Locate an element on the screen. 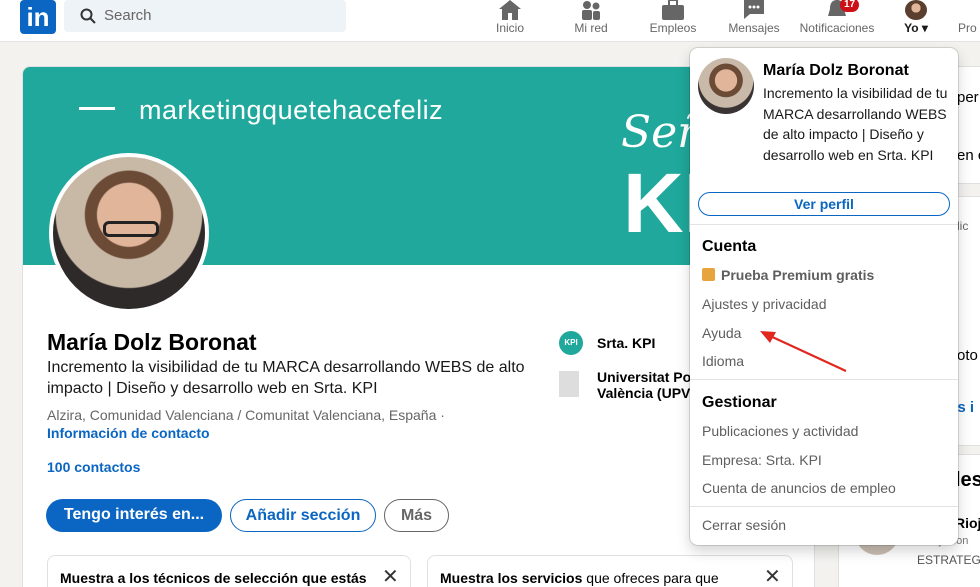  me-avatar is located at coordinates (916, 10).